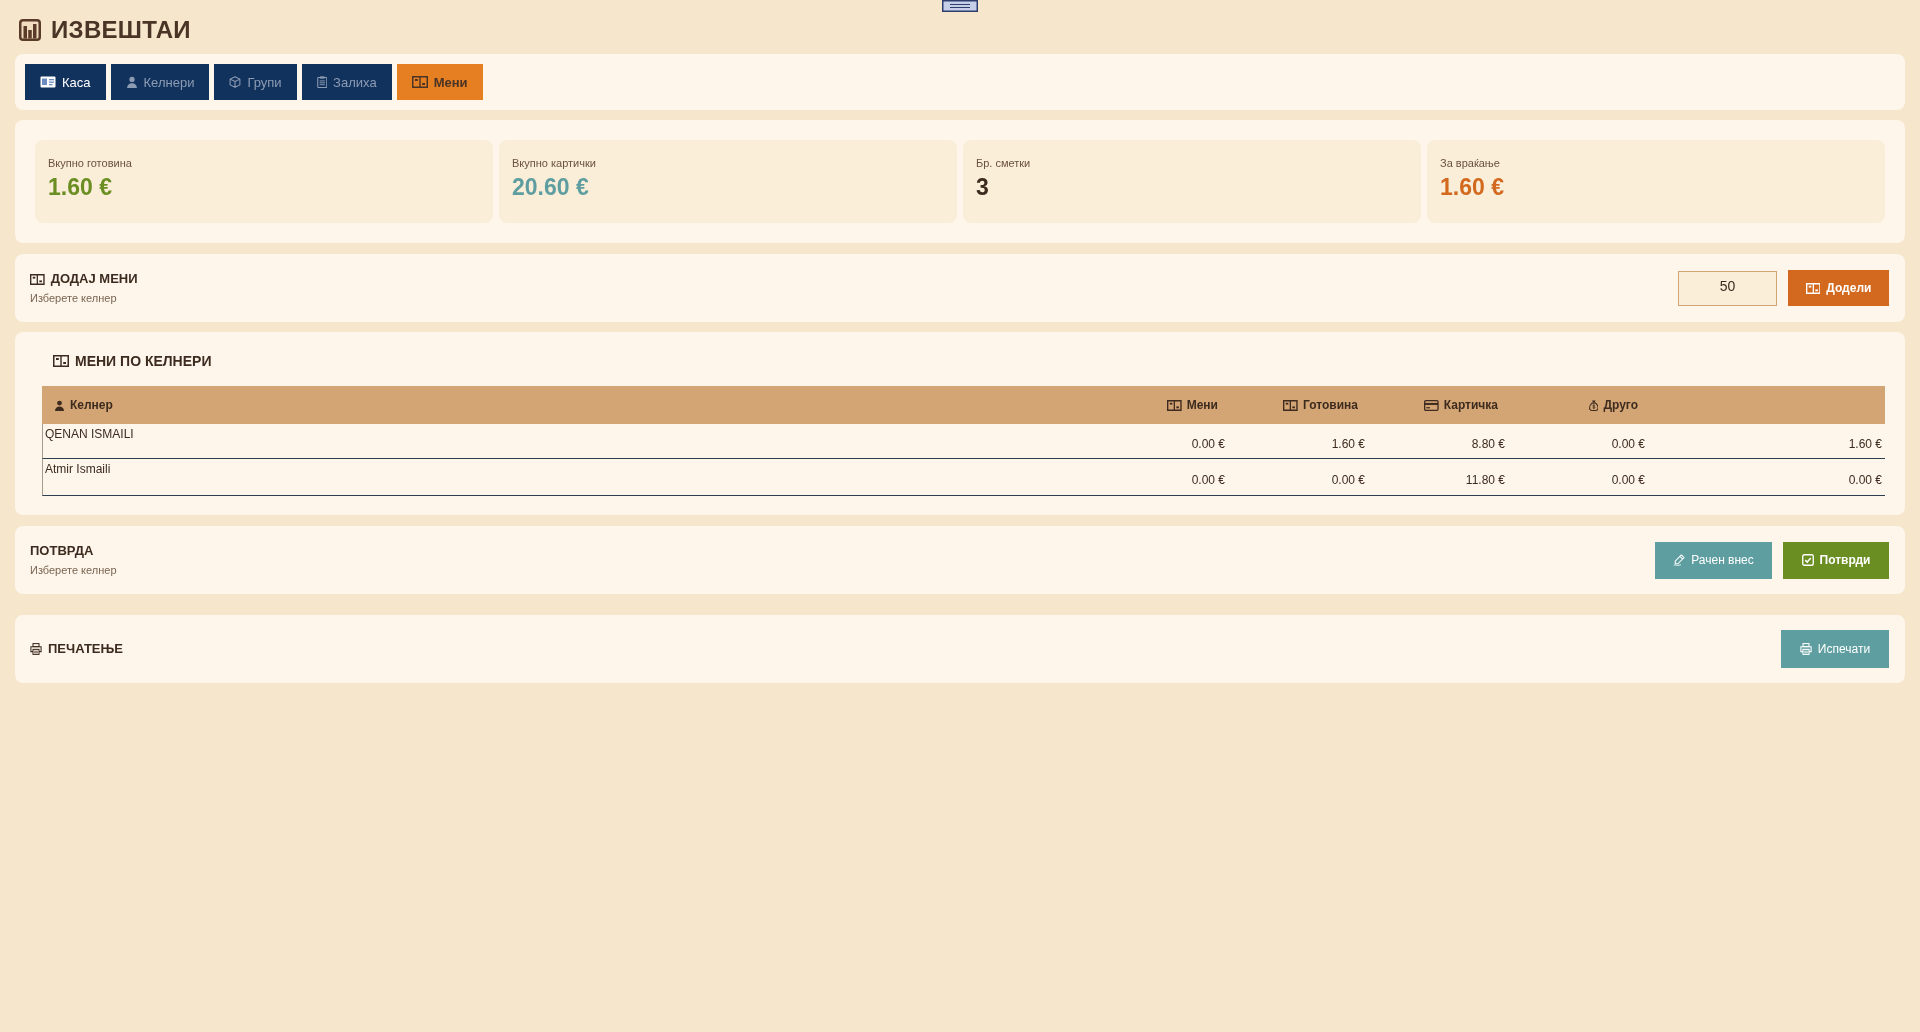  Describe the element at coordinates (1470, 405) in the screenshot. I see `column-header: Картичка` at that location.